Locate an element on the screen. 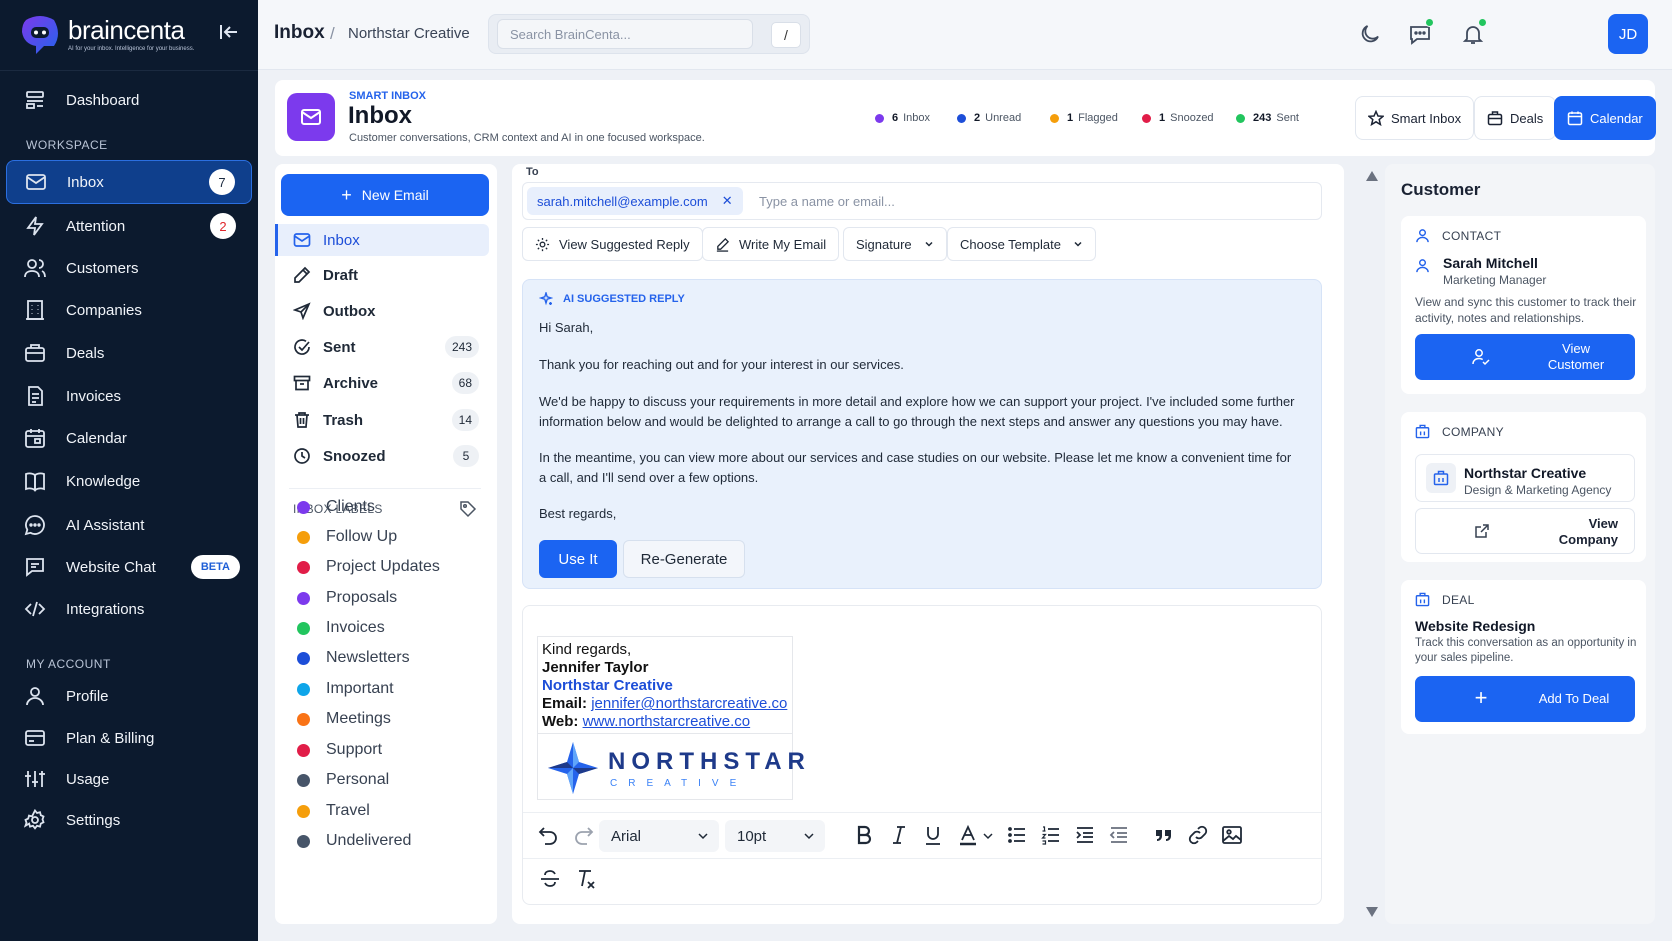 This screenshot has width=1672, height=941. stat-sent: 243 Sent is located at coordinates (1267, 118).